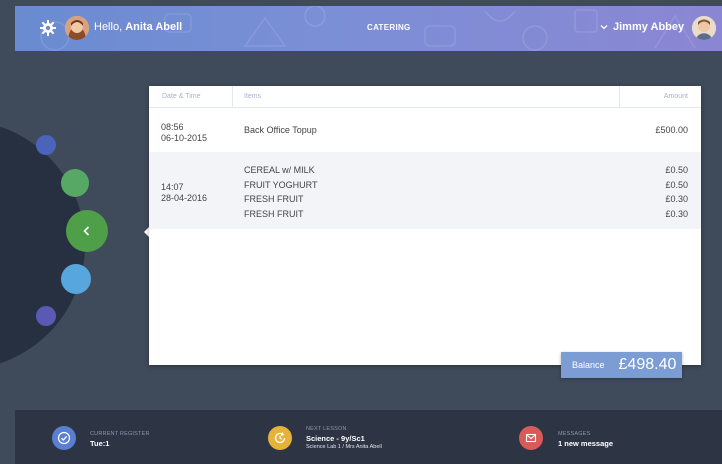 The height and width of the screenshot is (464, 722). I want to click on row-amounts: £500.00, so click(671, 130).